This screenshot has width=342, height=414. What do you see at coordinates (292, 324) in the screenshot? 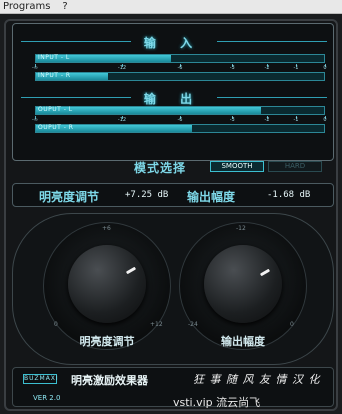
I see `knob-scale-max: 0` at bounding box center [292, 324].